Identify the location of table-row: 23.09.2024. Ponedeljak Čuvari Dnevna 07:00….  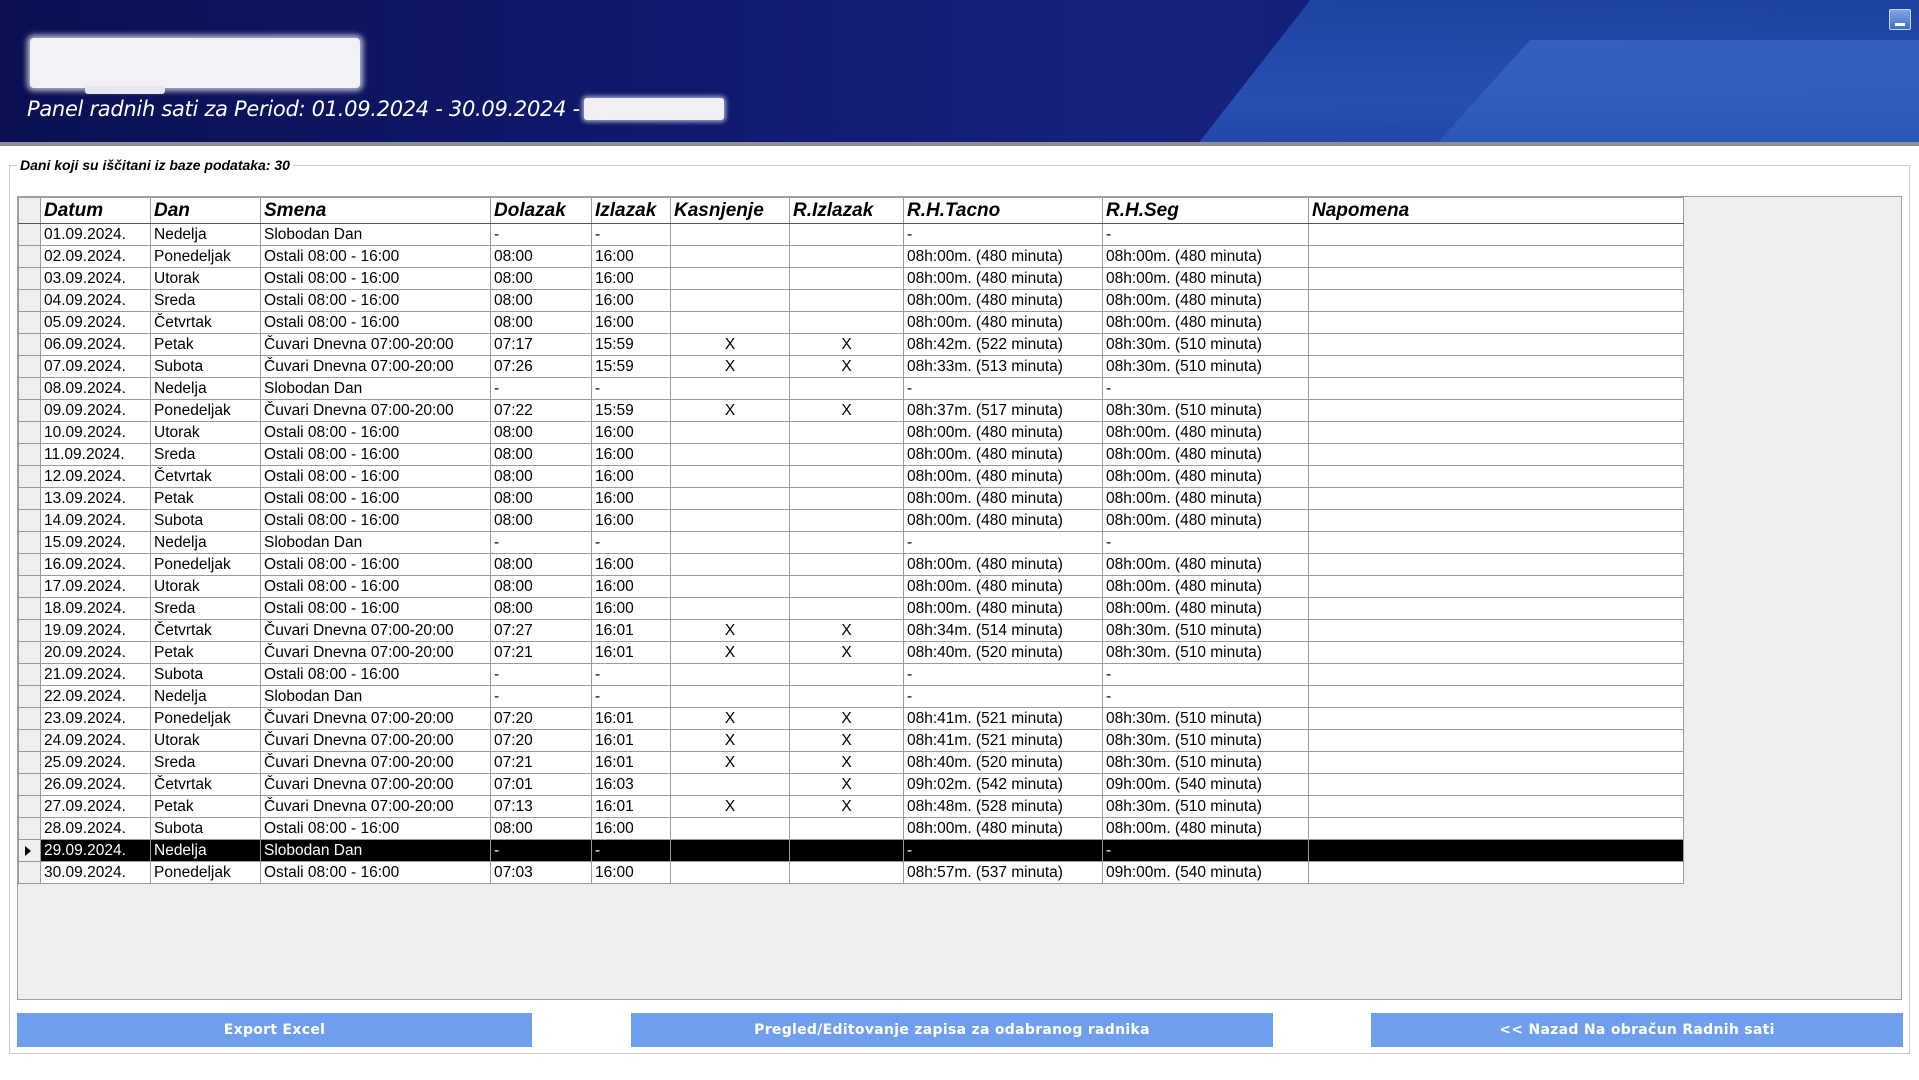
(851, 718).